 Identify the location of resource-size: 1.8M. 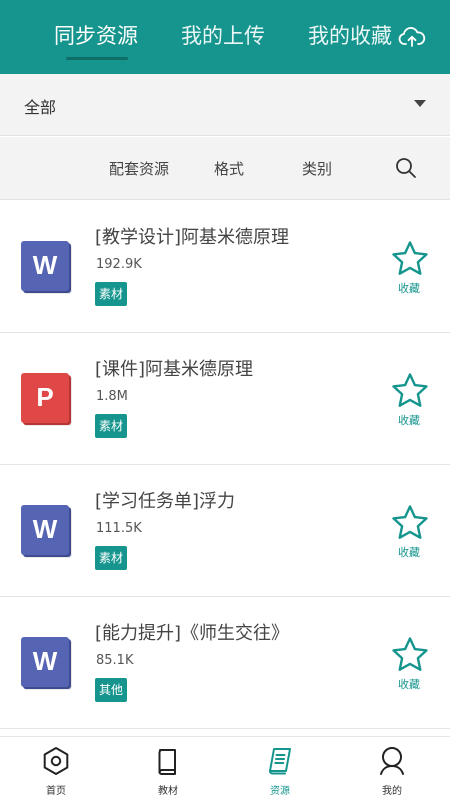
(112, 396).